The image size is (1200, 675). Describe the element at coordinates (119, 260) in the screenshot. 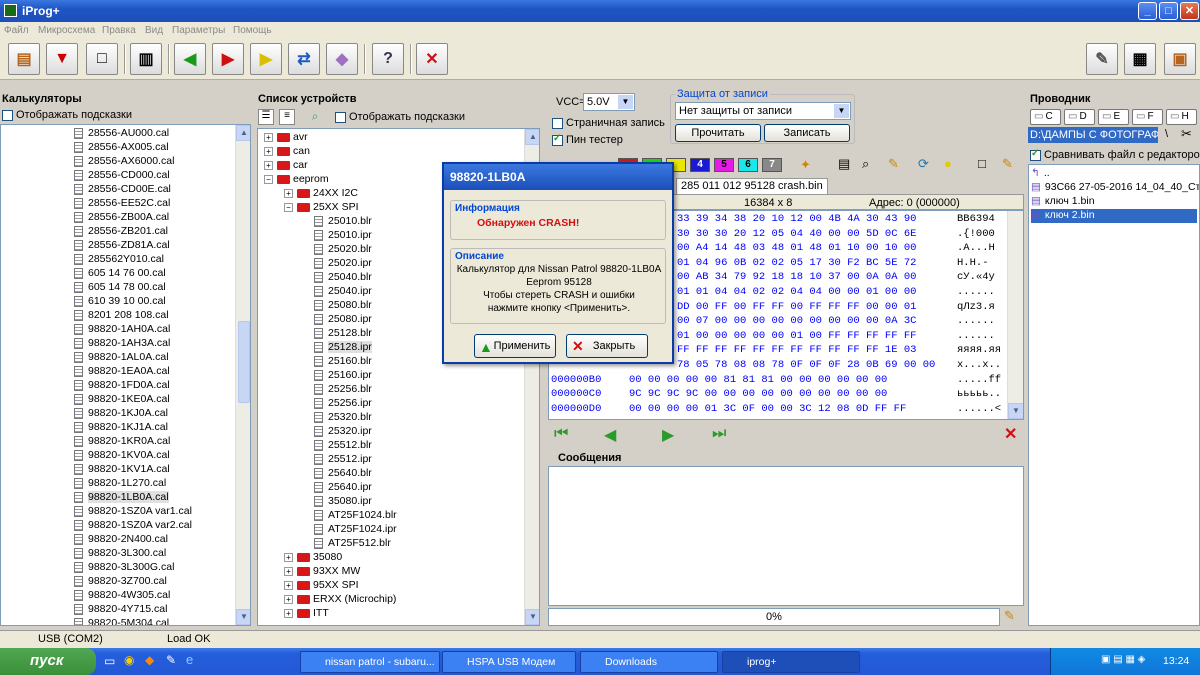

I see `calculator-item: 285562Y010.cal` at that location.